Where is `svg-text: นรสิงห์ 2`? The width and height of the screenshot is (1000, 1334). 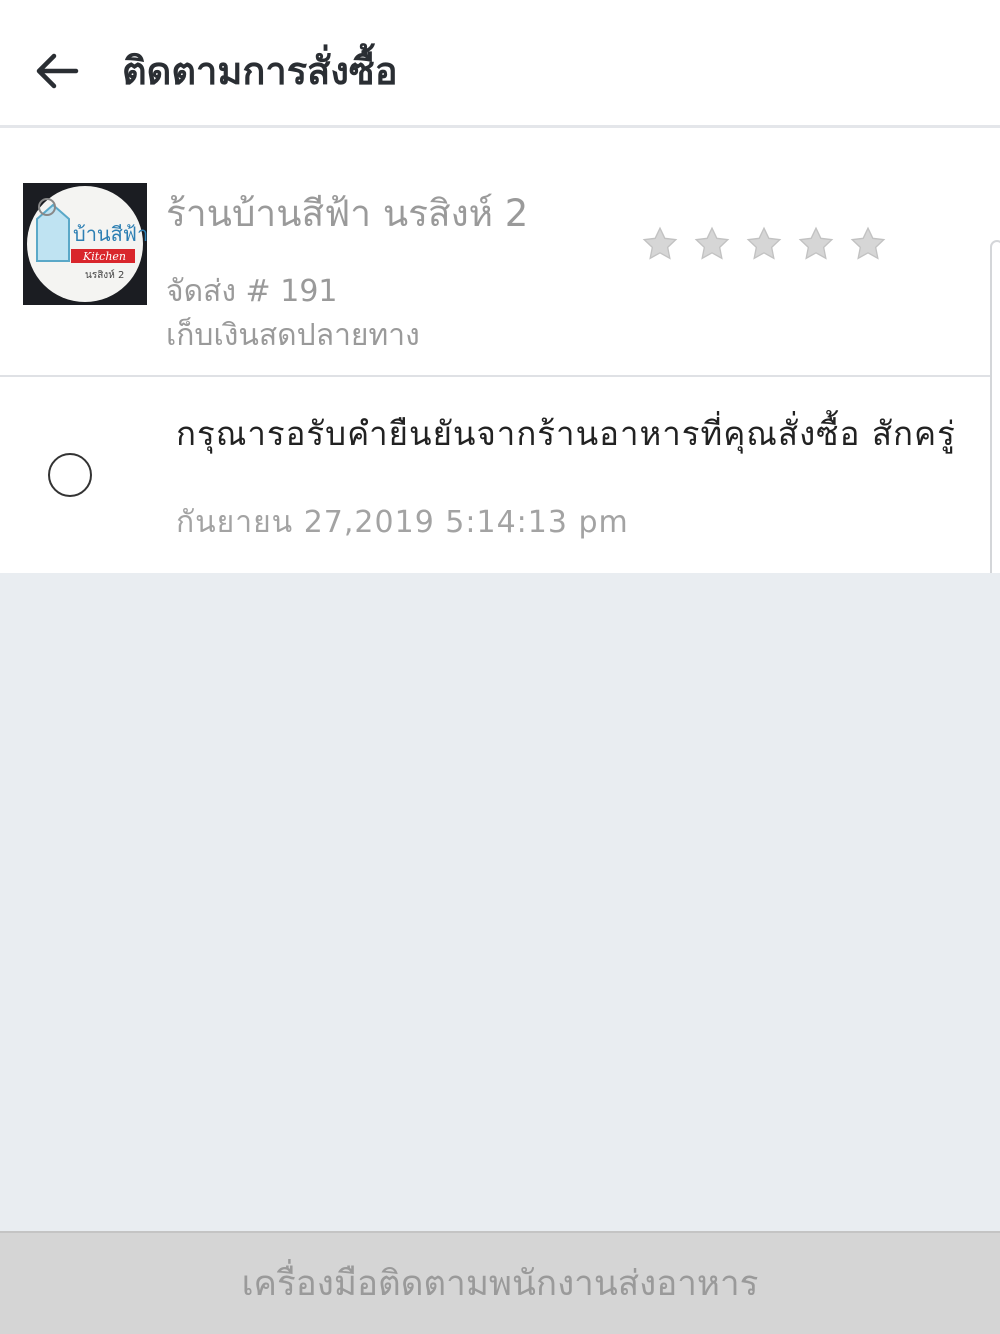 svg-text: นรสิงห์ 2 is located at coordinates (104, 275).